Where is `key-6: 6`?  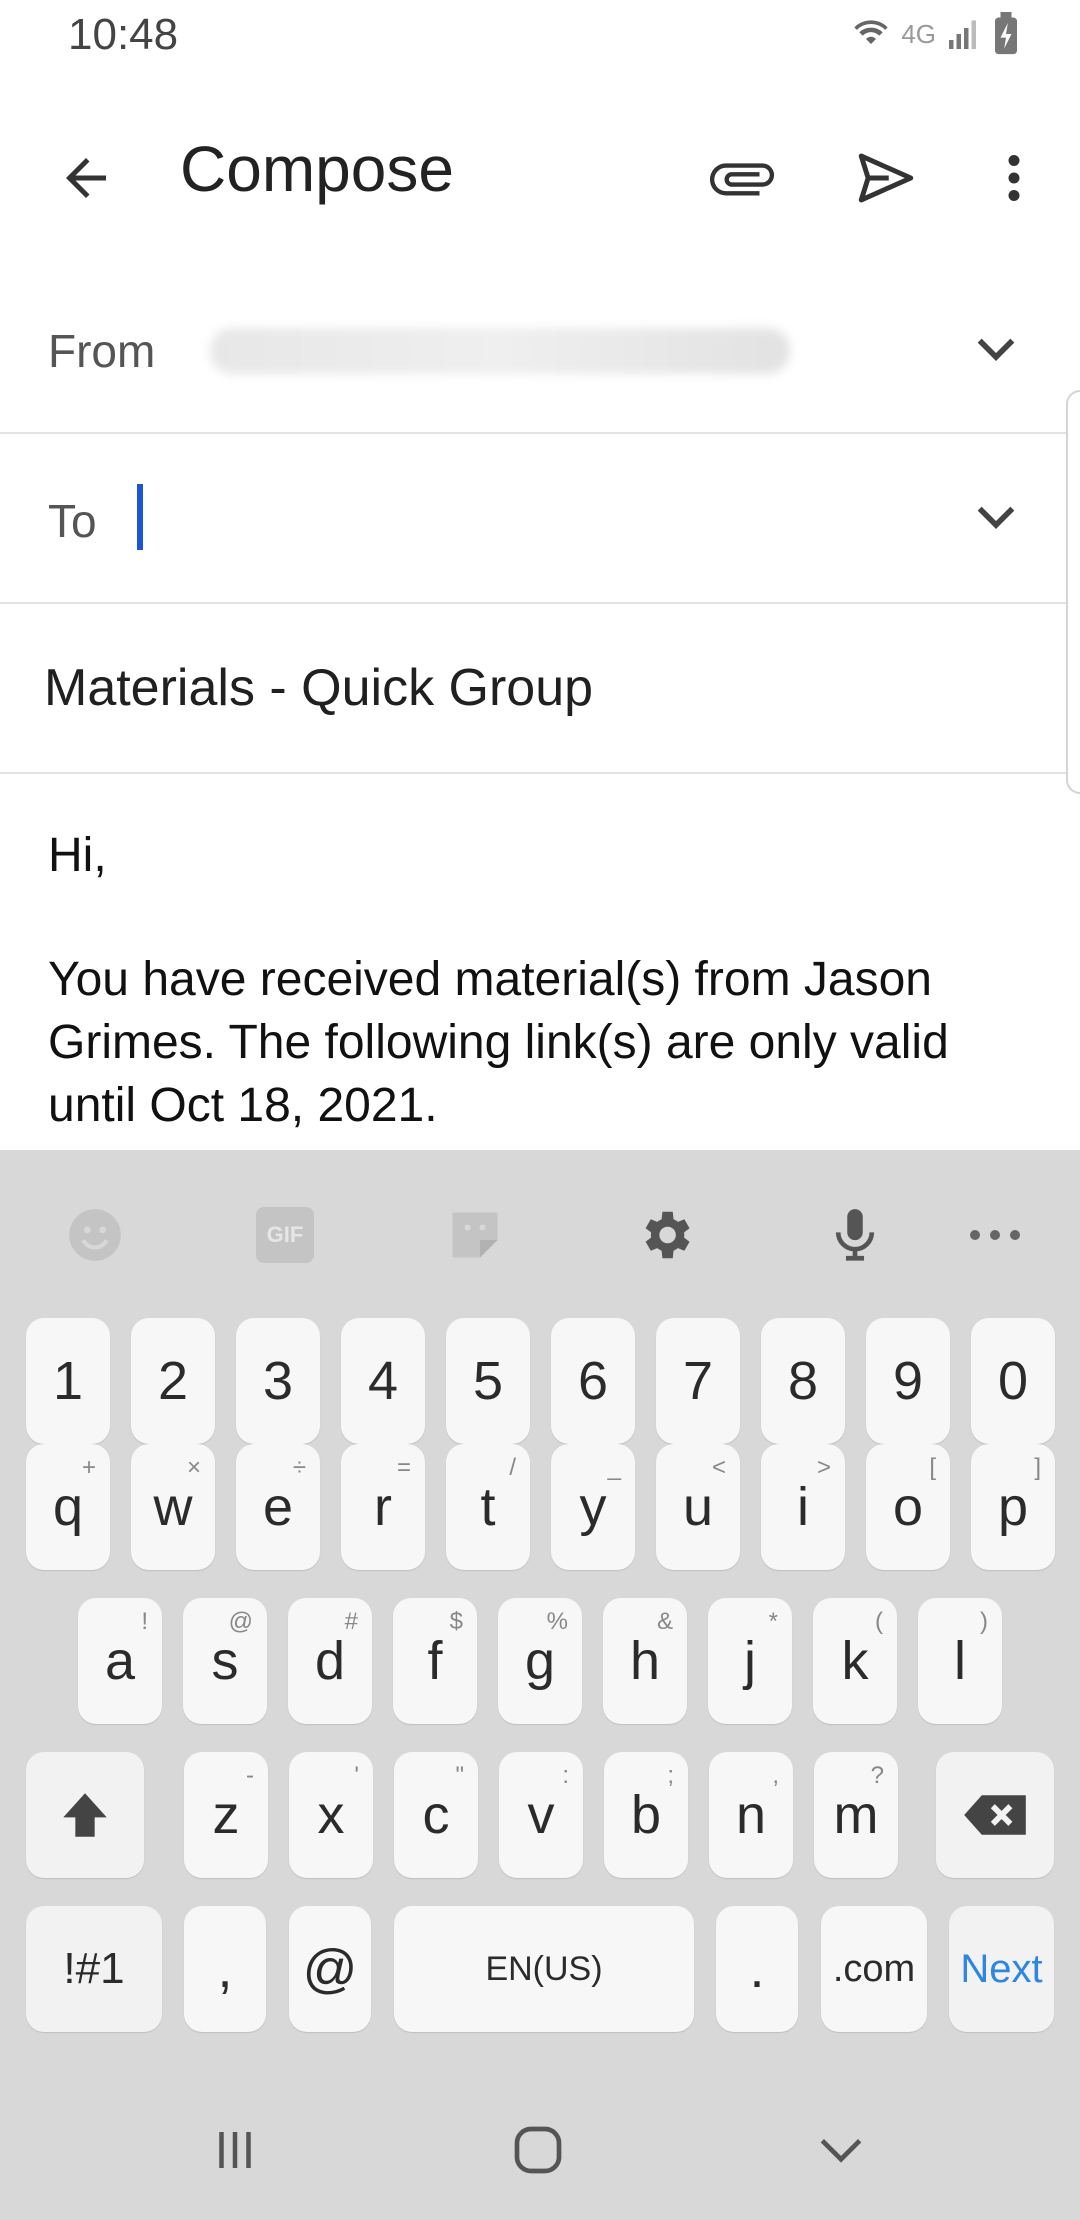
key-6: 6 is located at coordinates (593, 1381).